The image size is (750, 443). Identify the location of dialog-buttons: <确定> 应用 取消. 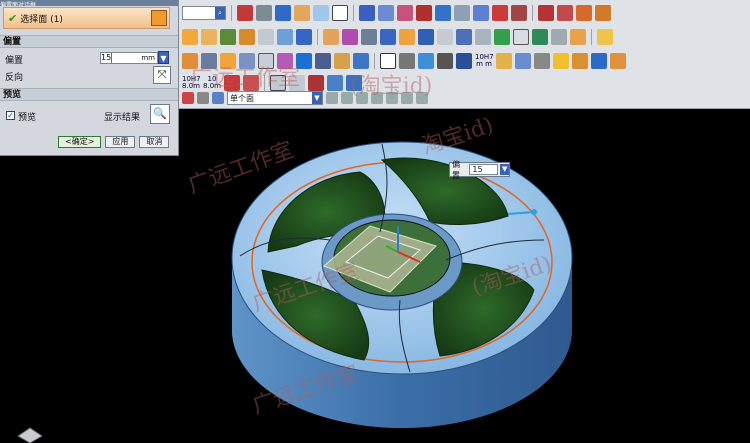
(114, 142).